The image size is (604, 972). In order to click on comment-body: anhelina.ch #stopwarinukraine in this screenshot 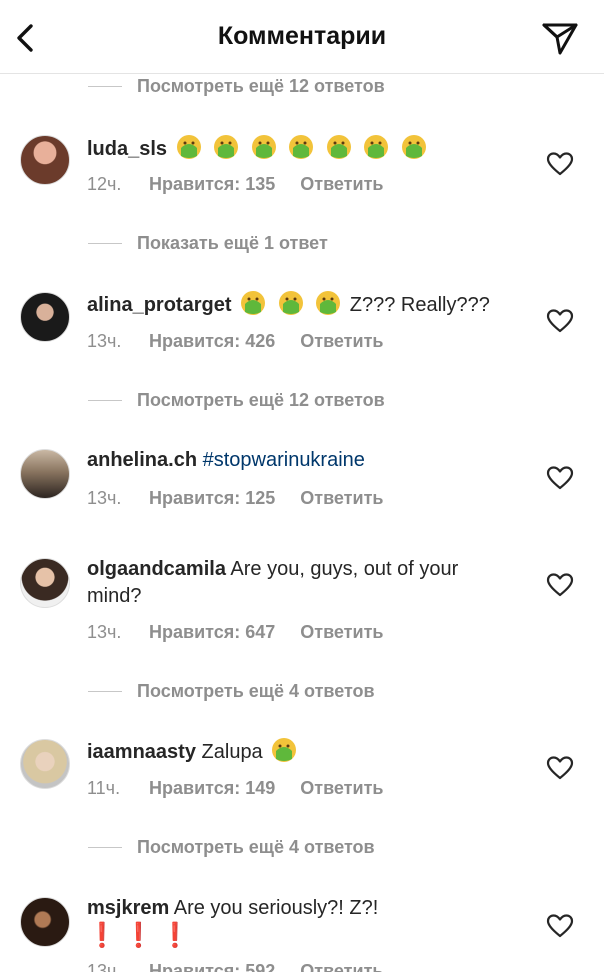, I will do `click(307, 460)`.